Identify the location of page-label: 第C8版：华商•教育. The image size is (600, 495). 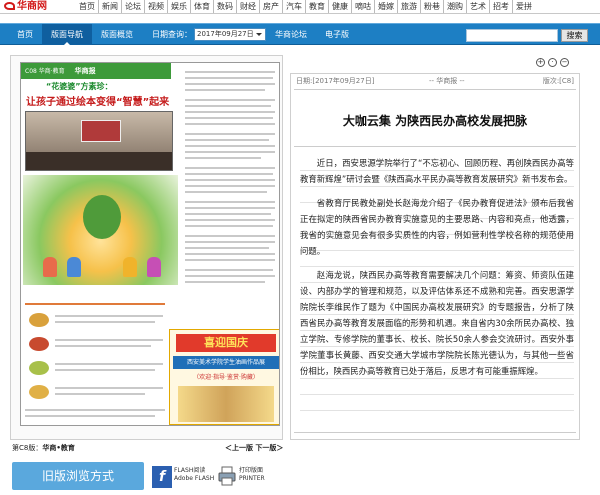
(43, 448).